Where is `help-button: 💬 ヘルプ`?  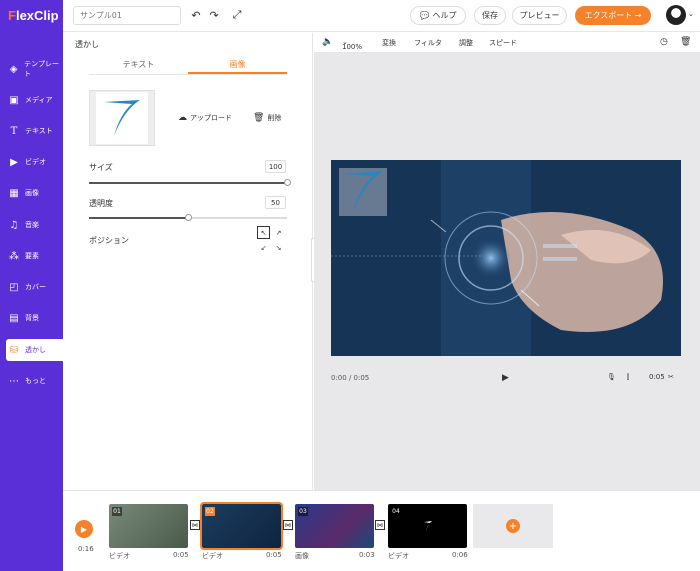
help-button: 💬 ヘルプ is located at coordinates (438, 15).